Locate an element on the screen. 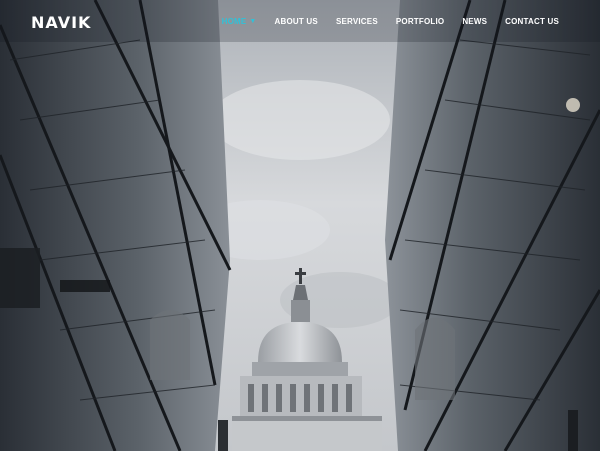 The image size is (600, 451). nav-item-services: SERVICES is located at coordinates (357, 21).